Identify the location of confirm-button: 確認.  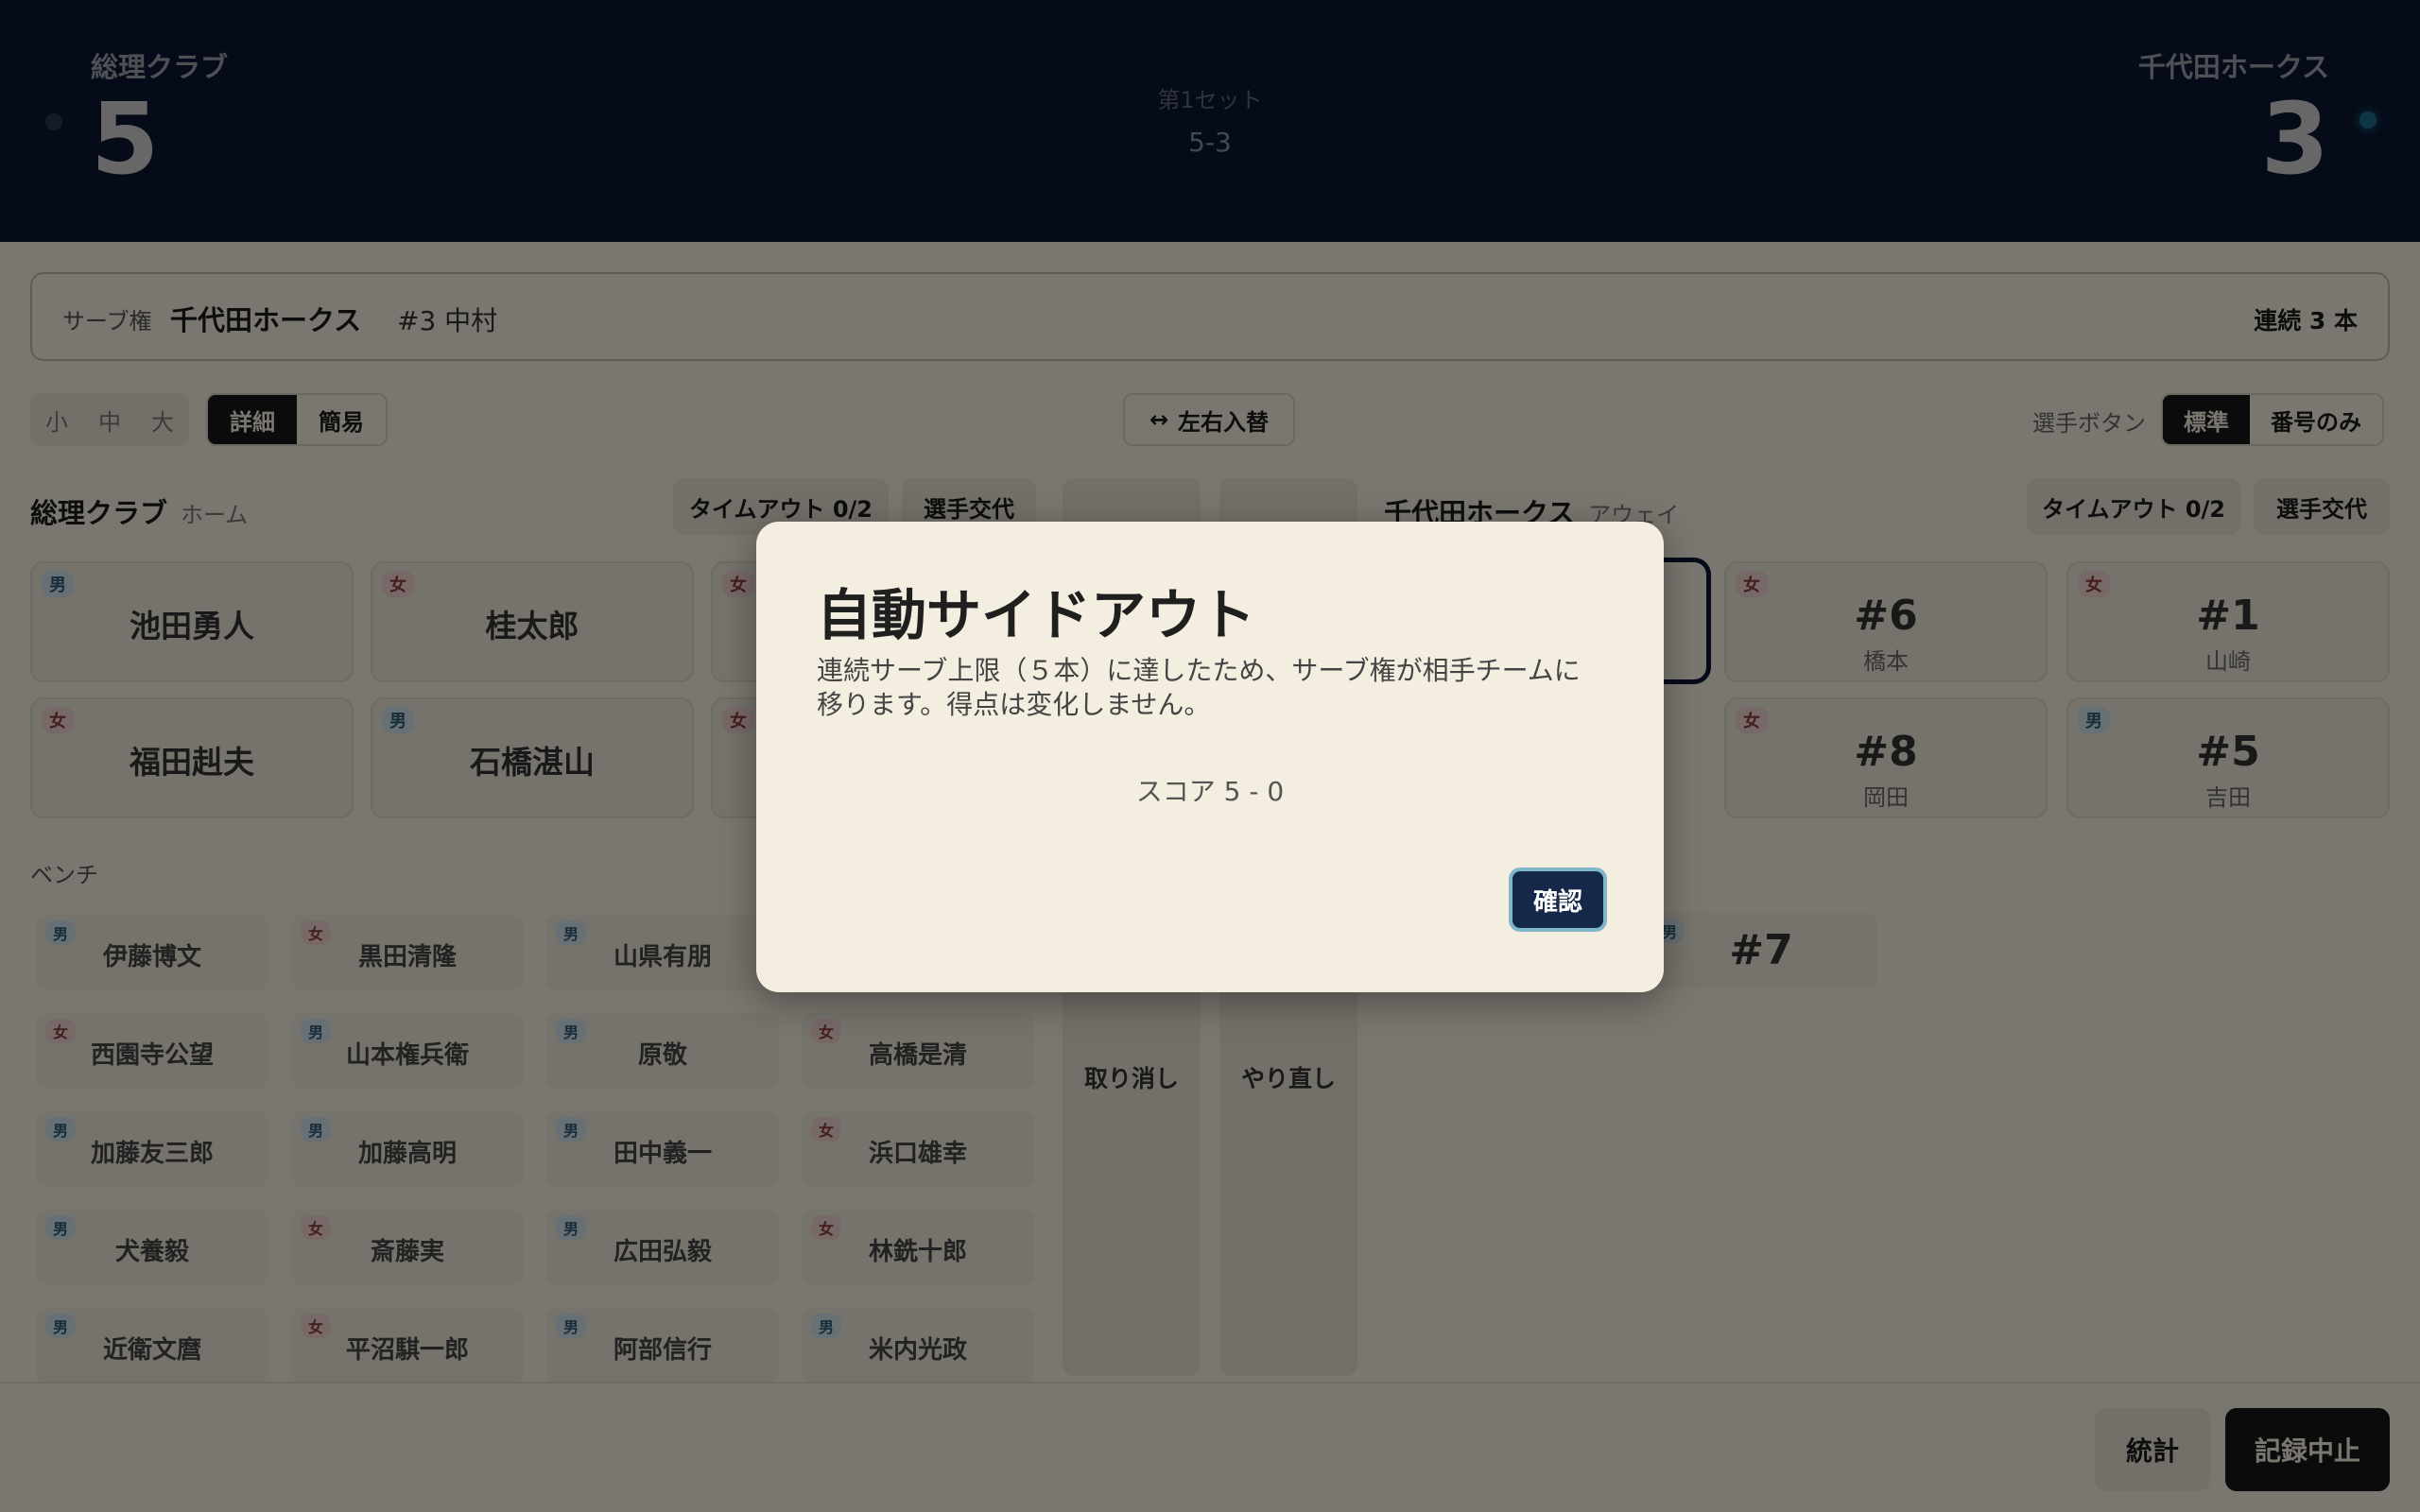
(1558, 900).